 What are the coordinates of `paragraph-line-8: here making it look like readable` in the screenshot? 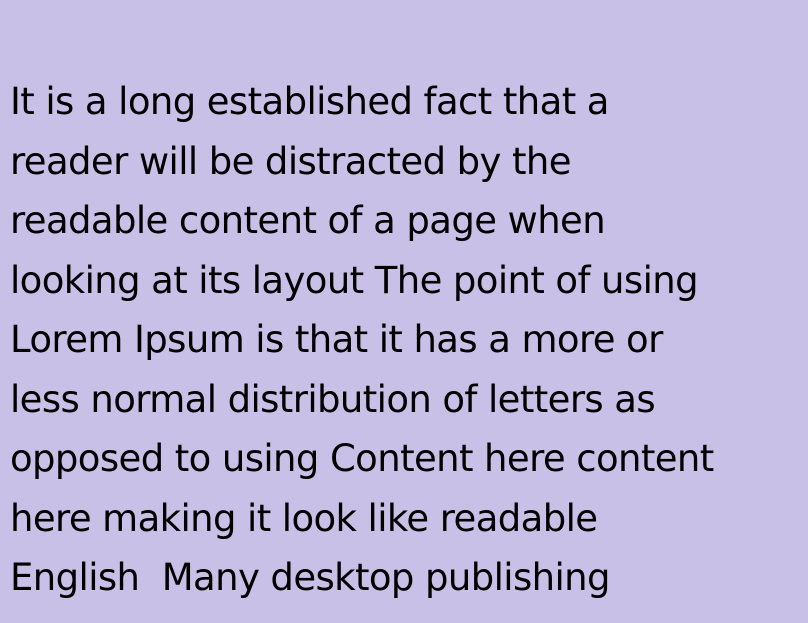 It's located at (304, 518).